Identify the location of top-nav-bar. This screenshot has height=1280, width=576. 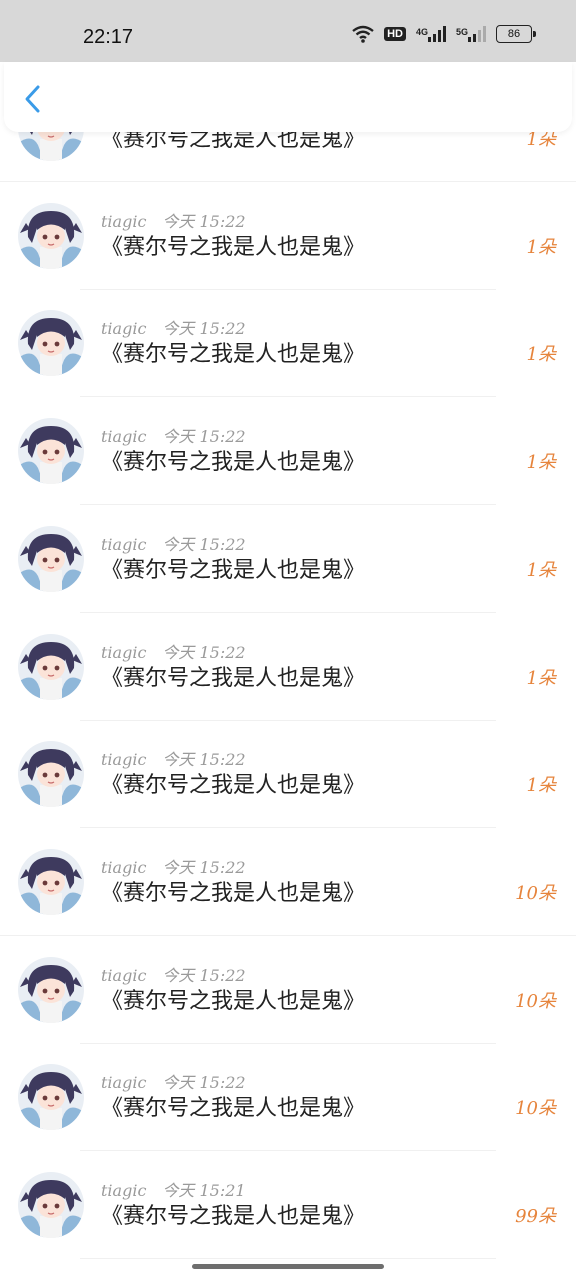
(288, 97).